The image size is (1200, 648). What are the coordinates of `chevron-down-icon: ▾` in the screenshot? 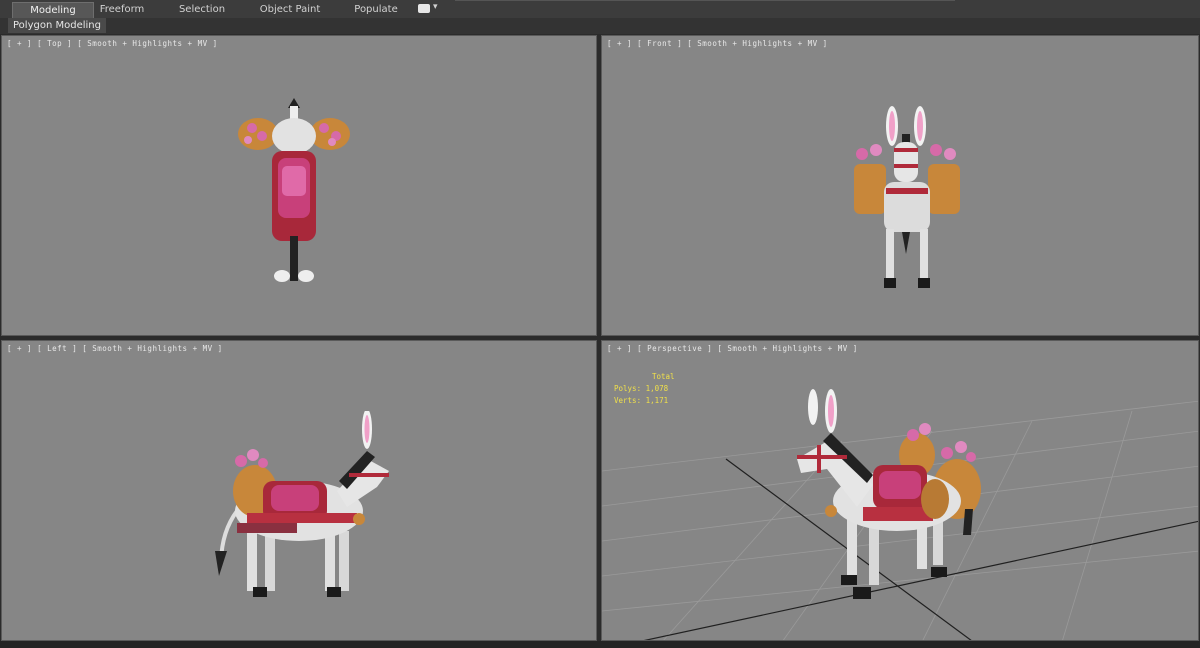 It's located at (435, 7).